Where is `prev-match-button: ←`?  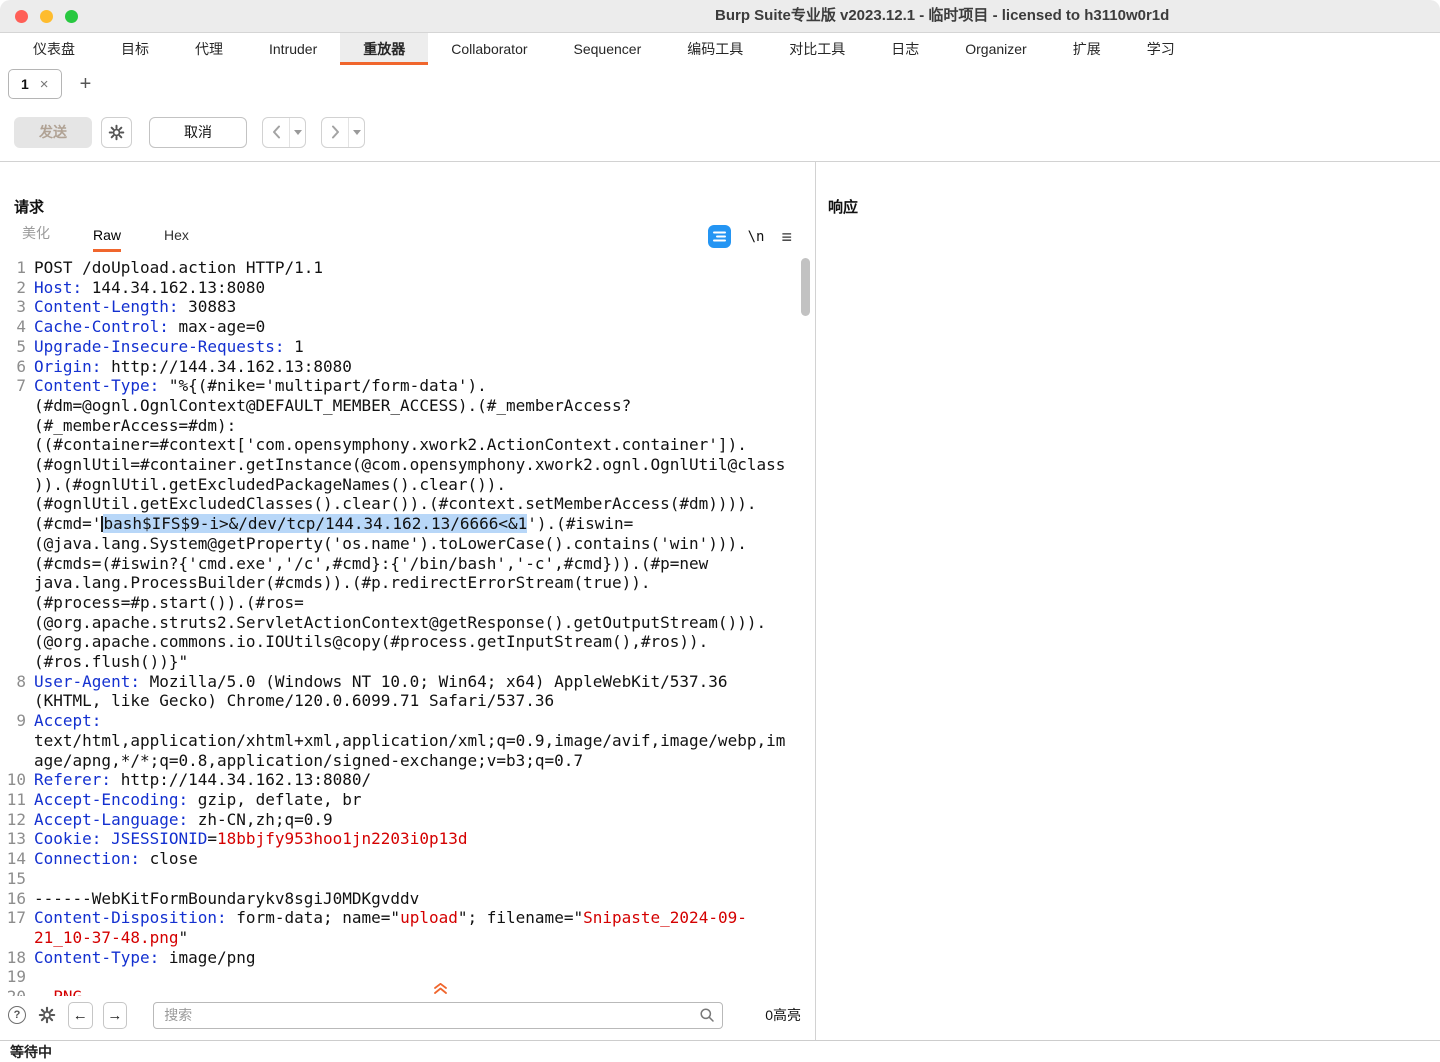 prev-match-button: ← is located at coordinates (80, 1015).